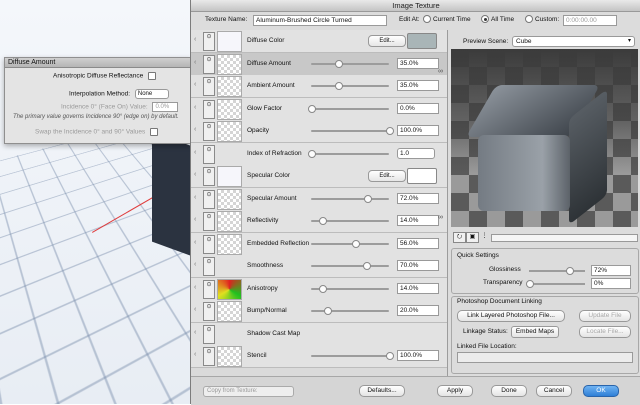  I want to click on diffuse-amount-slider, so click(350, 63).